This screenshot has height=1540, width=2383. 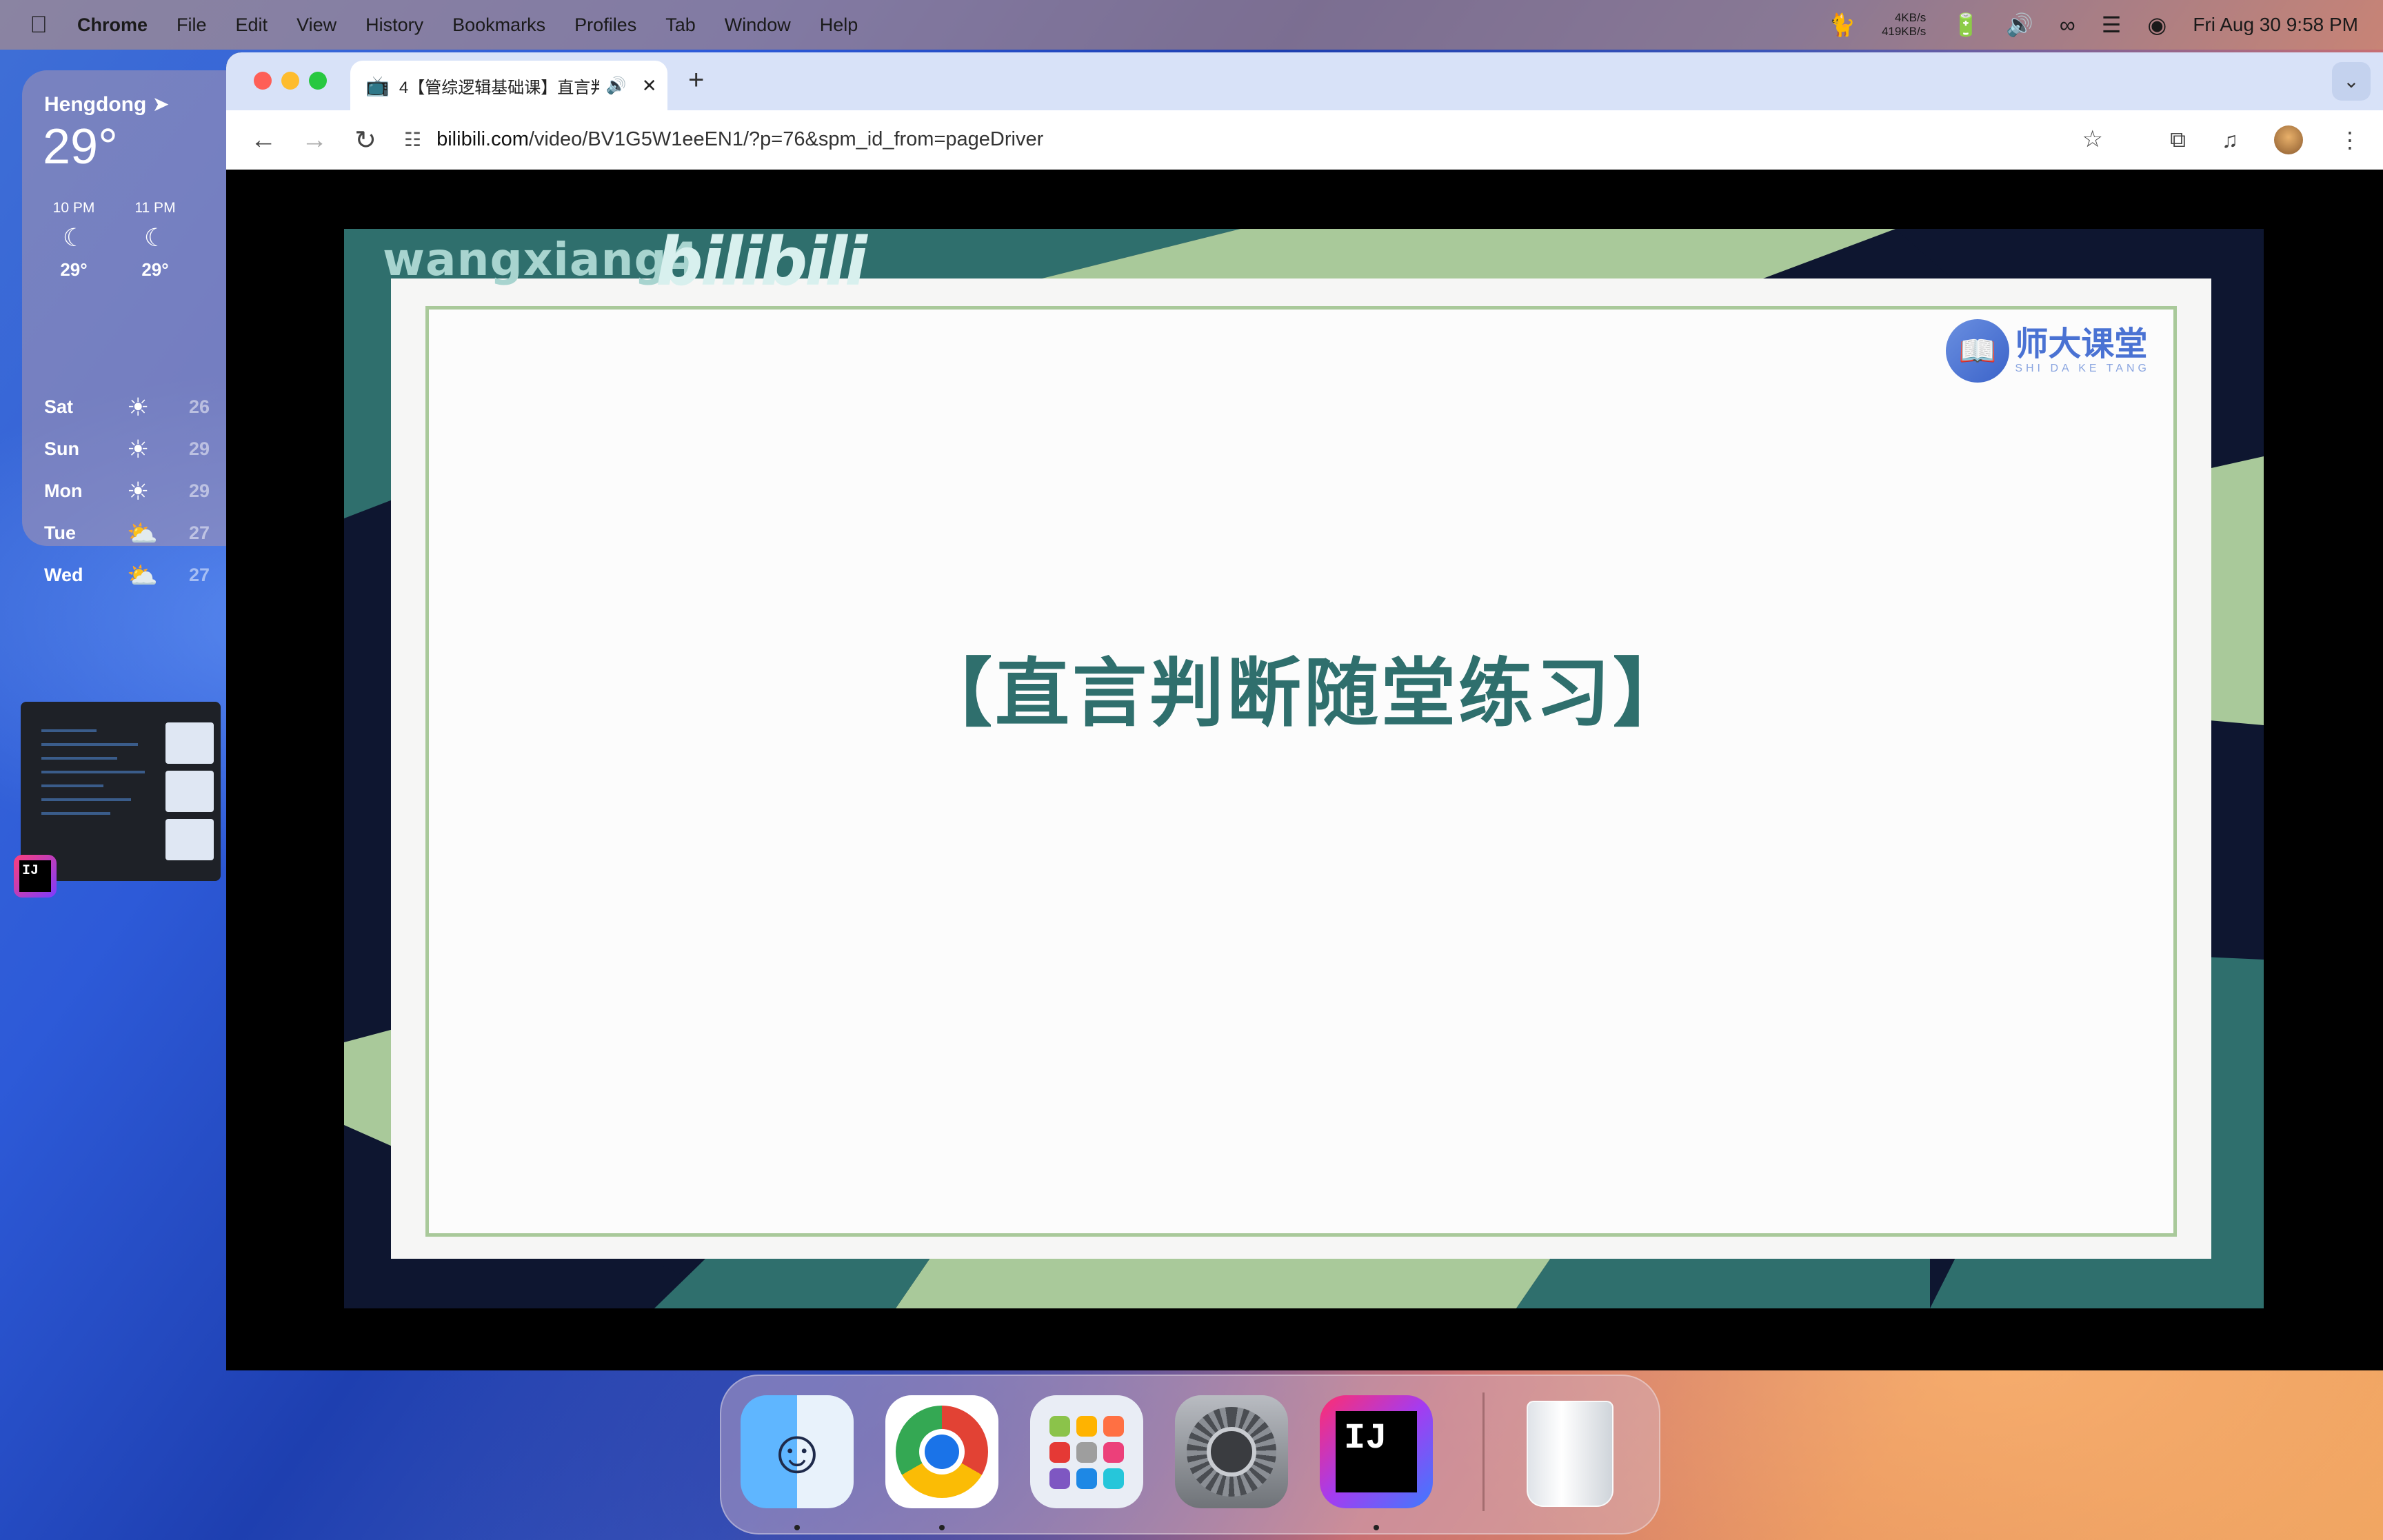 I want to click on hourly-item: 10 PM ☾ 29°, so click(x=74, y=241).